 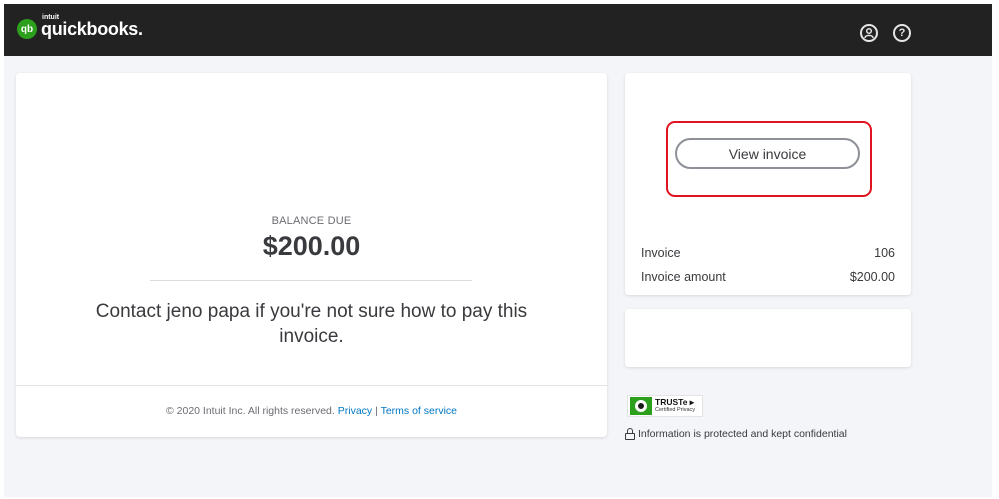 What do you see at coordinates (767, 153) in the screenshot?
I see `view-invoice-button: View invoice` at bounding box center [767, 153].